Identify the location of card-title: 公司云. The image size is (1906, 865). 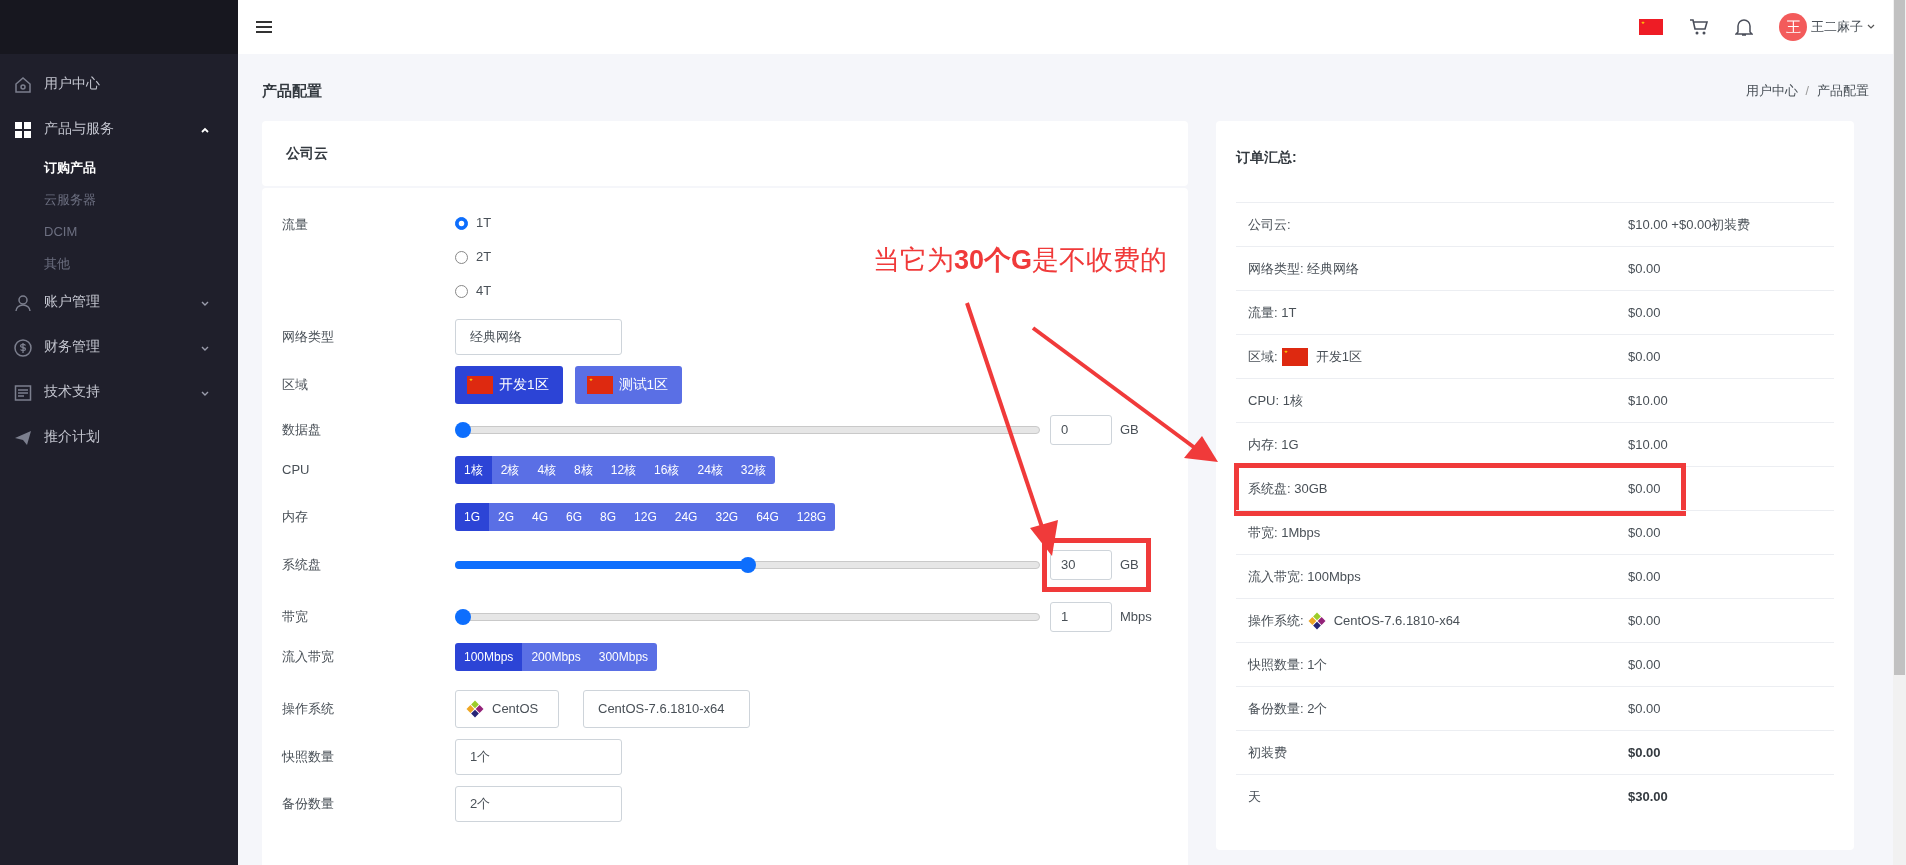
(307, 153).